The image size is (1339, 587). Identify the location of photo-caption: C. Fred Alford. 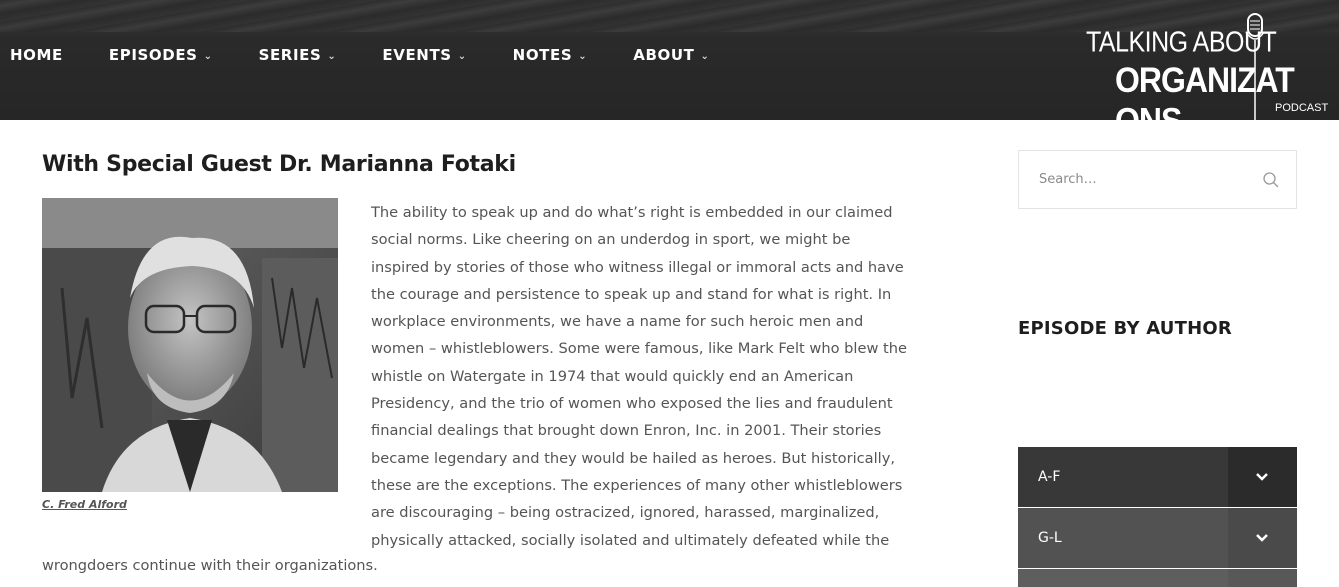
(84, 504).